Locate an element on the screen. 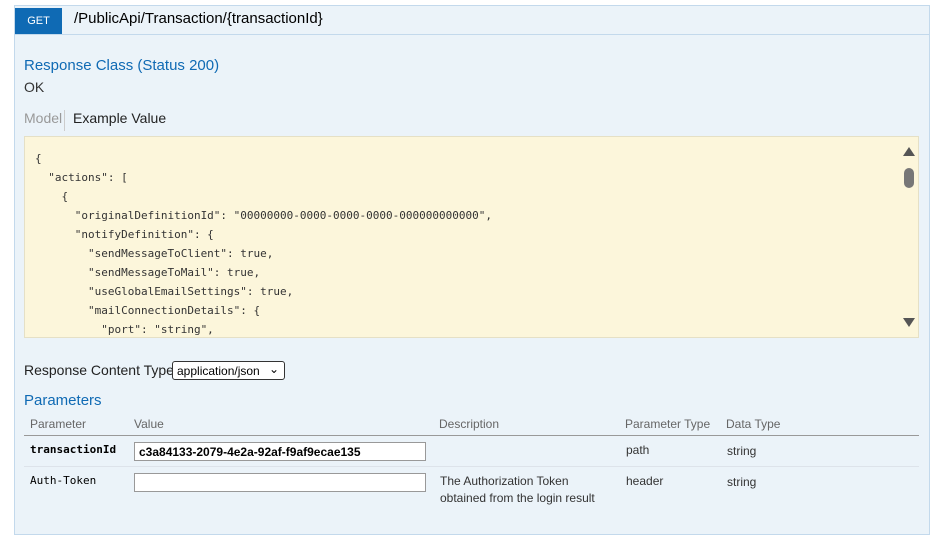 Image resolution: width=936 pixels, height=535 pixels. response-content-type-select: application/json ⌄ is located at coordinates (228, 370).